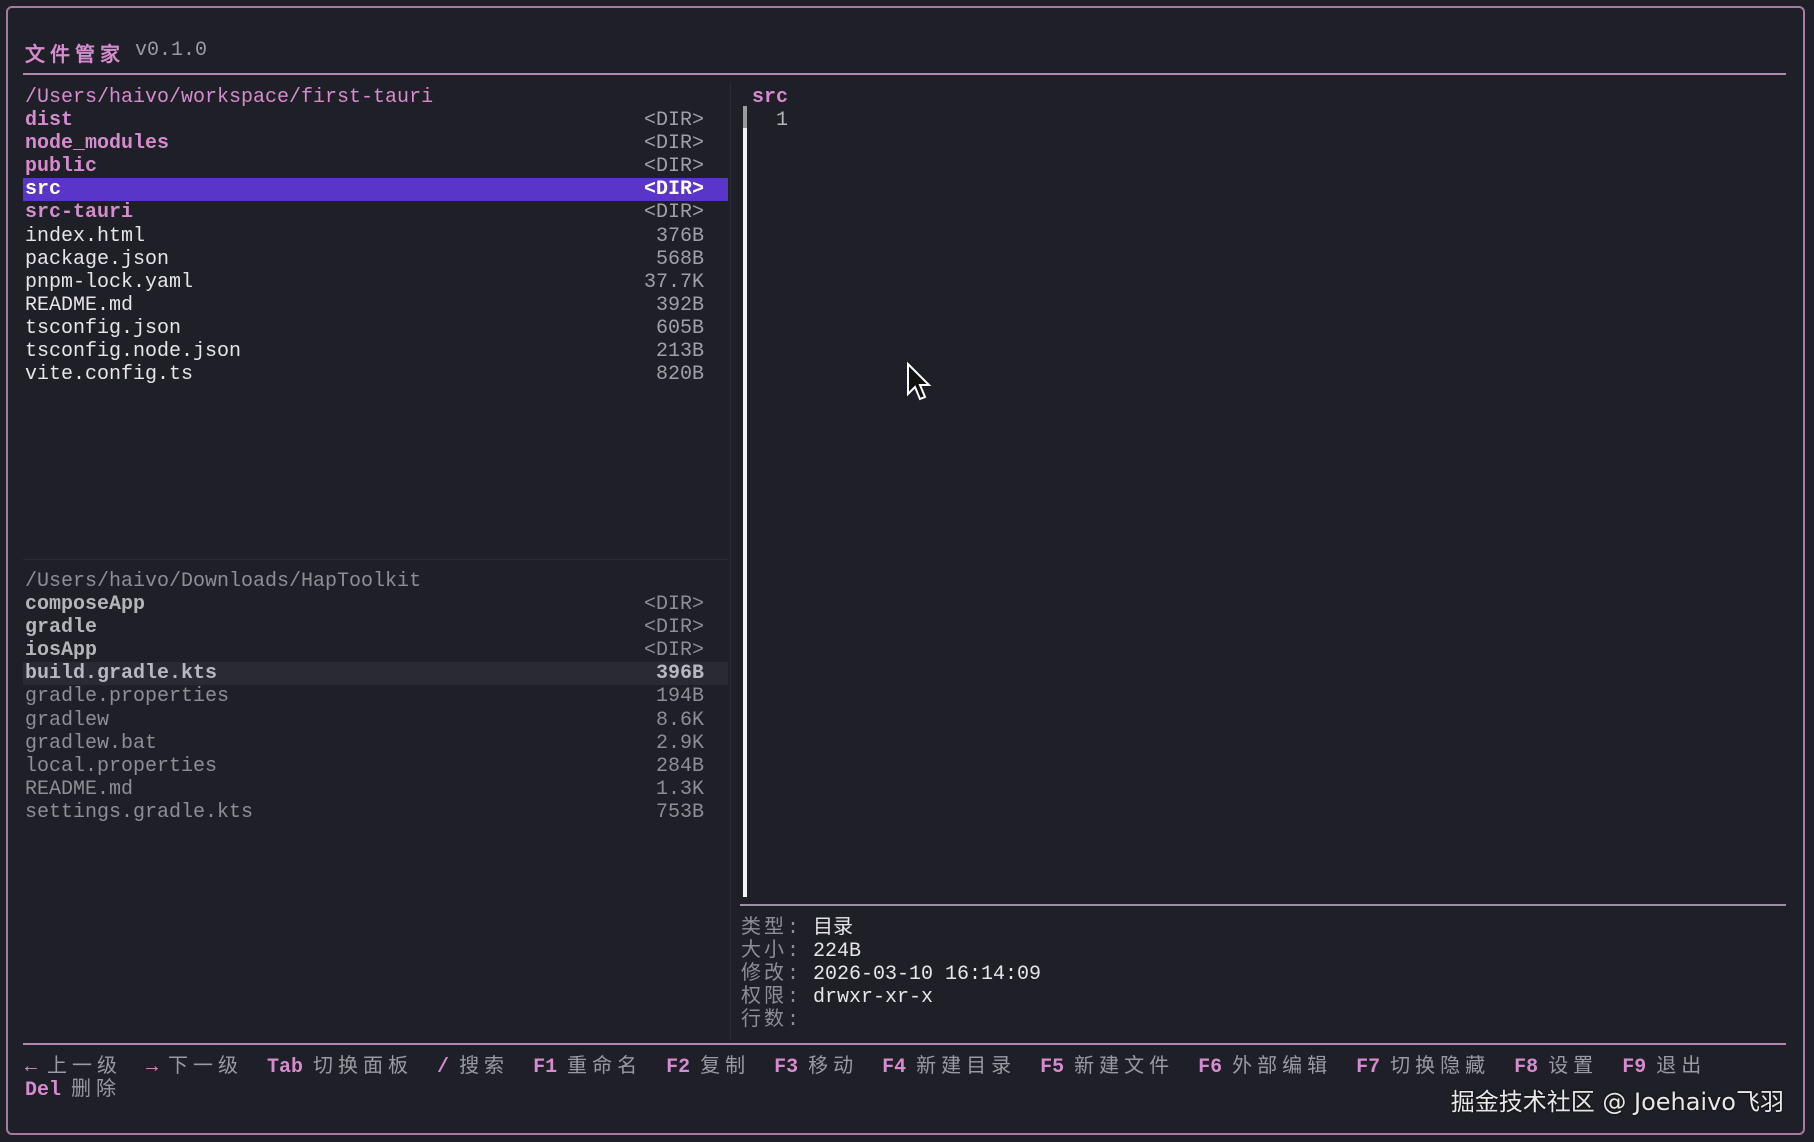 The image size is (1814, 1142). Describe the element at coordinates (679, 328) in the screenshot. I see `entry-size: 605B` at that location.